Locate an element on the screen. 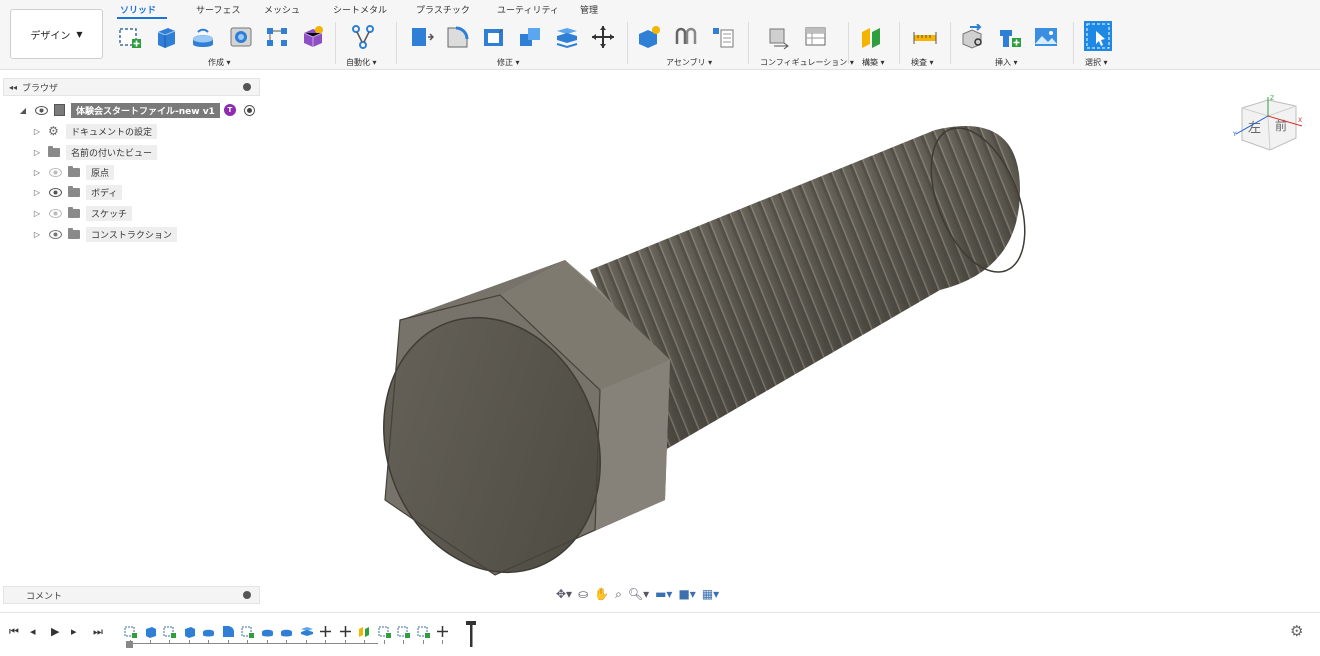 Image resolution: width=1320 pixels, height=656 pixels. browser-item-bodies: ▷ ボディ is located at coordinates (77, 192).